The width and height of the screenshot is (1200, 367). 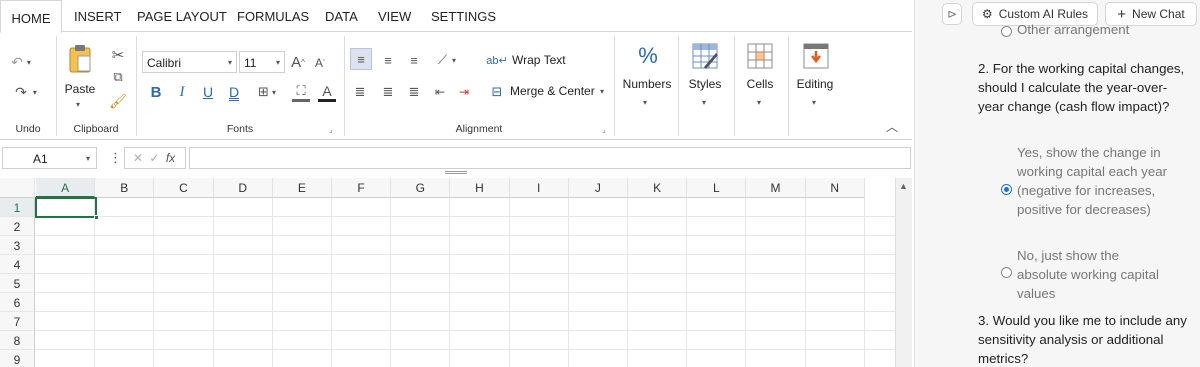 What do you see at coordinates (17, 358) in the screenshot?
I see `row-header: 9` at bounding box center [17, 358].